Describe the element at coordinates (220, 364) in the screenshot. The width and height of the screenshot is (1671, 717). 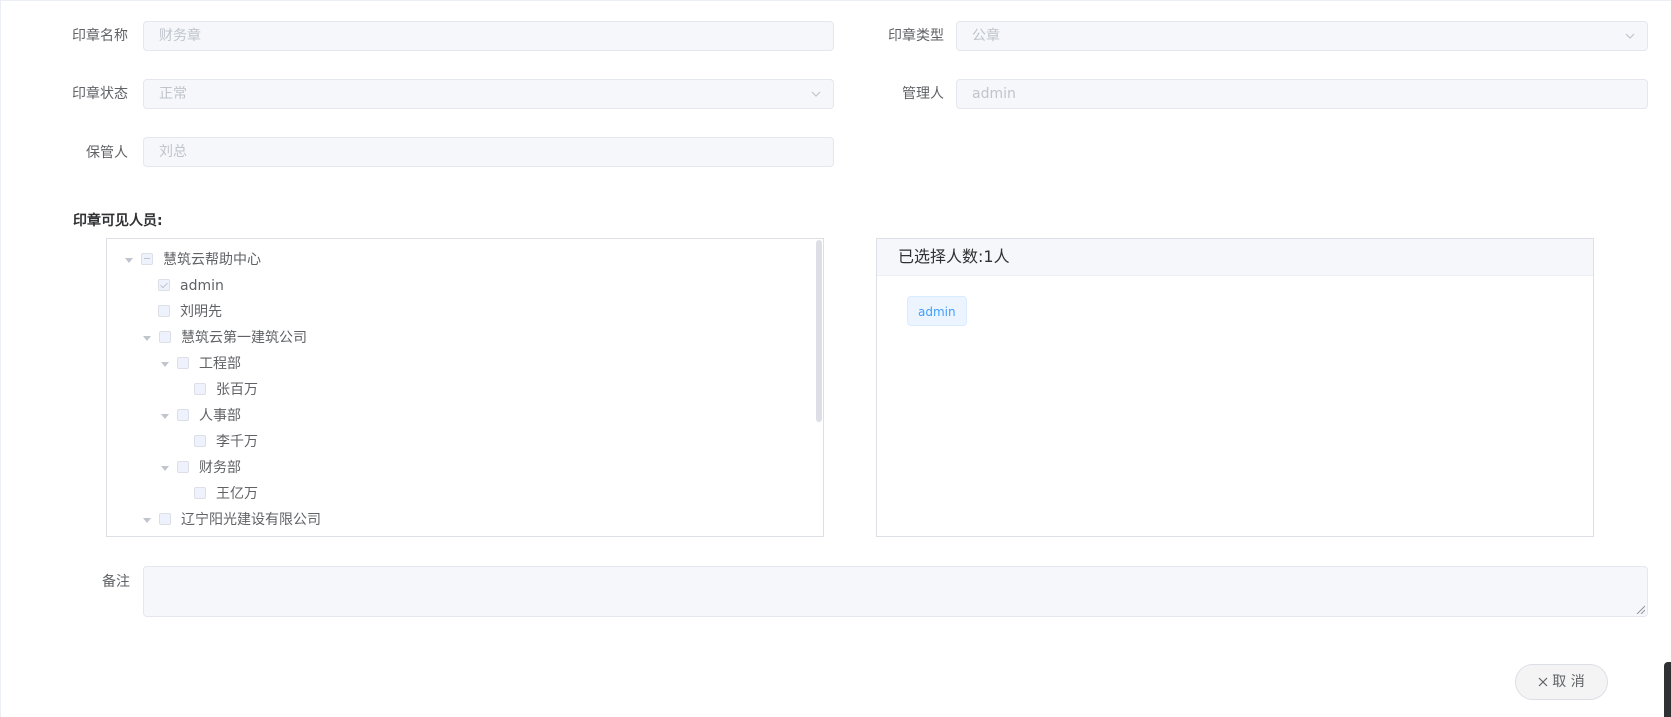
I see `tree-node-label: 工程部` at that location.